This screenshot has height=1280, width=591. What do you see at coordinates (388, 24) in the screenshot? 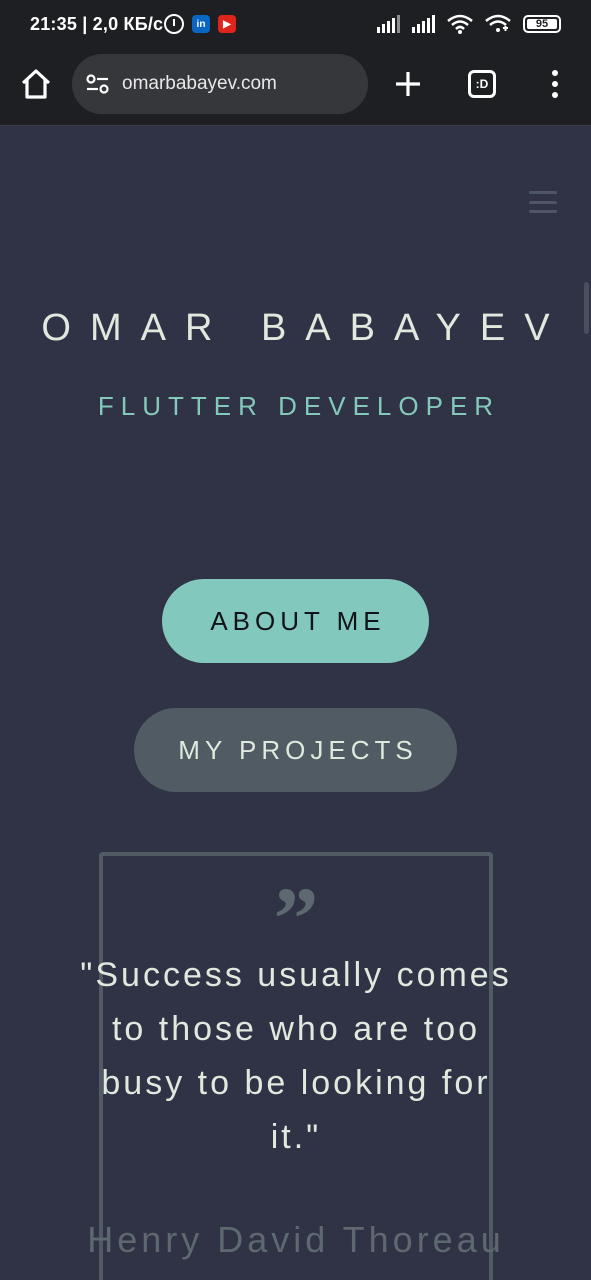
I see `signal-icon-sim1` at bounding box center [388, 24].